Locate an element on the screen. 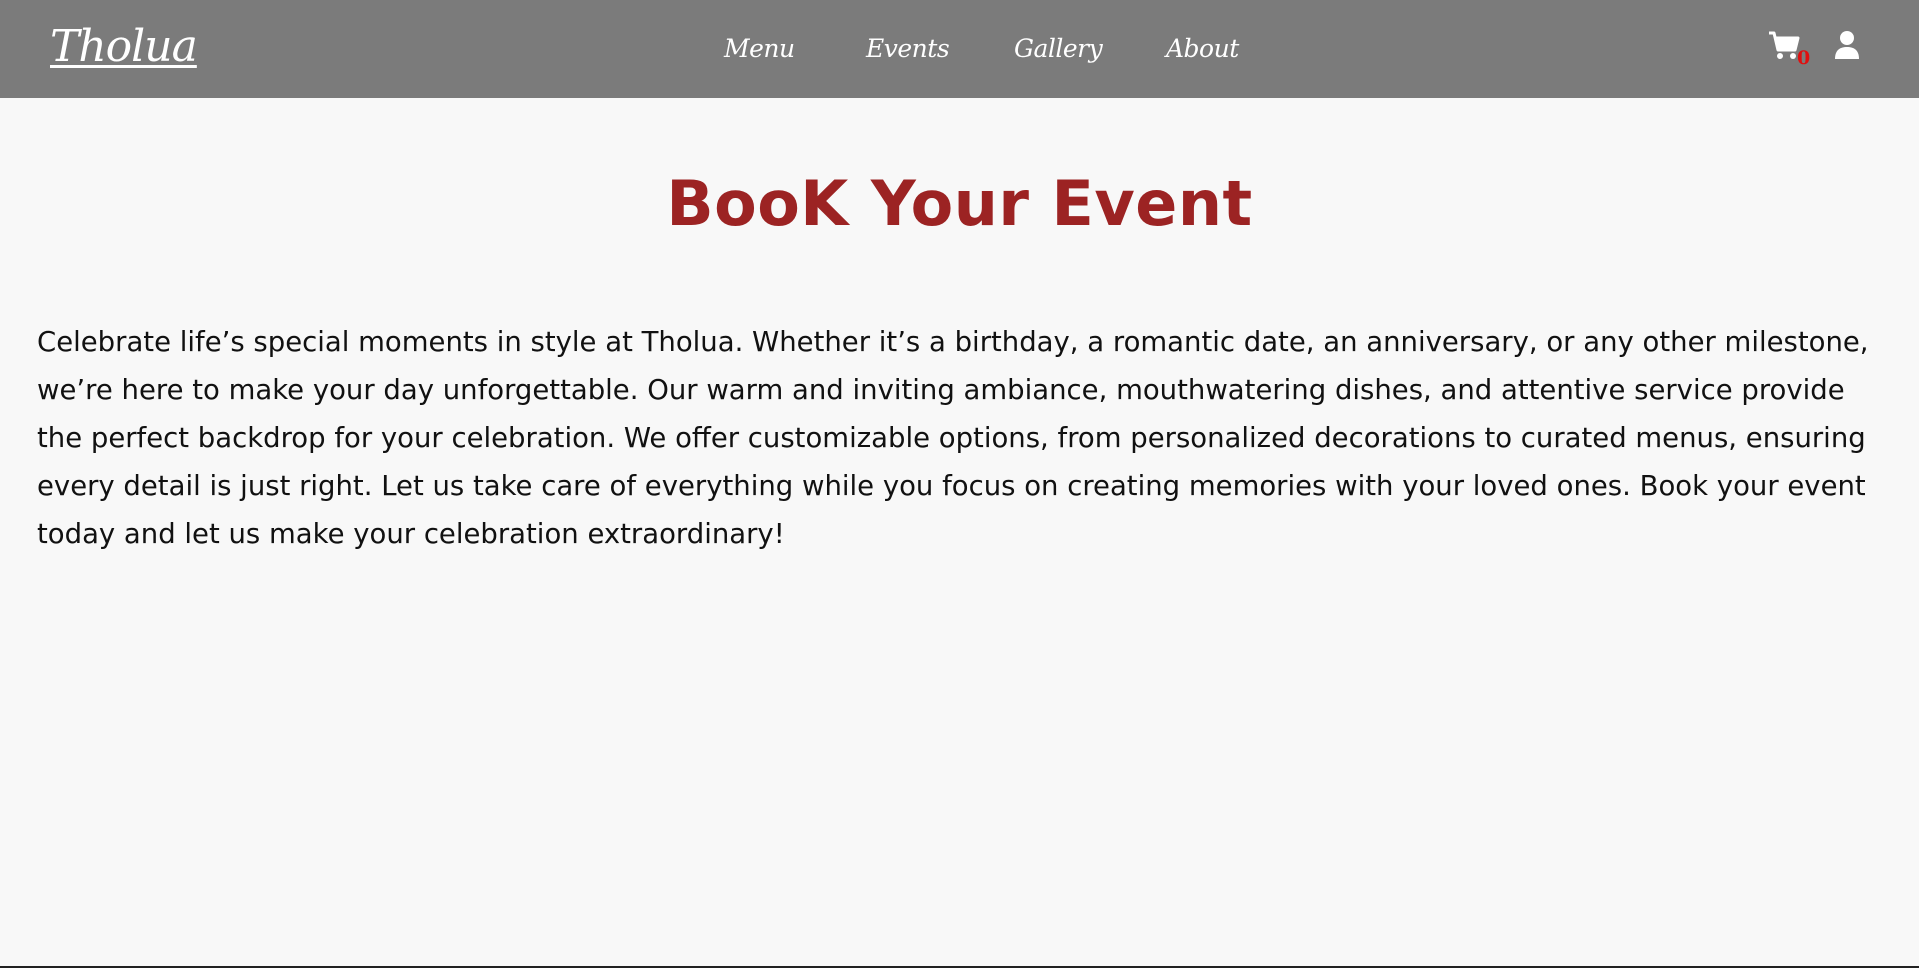 Image resolution: width=1919 pixels, height=968 pixels. page-title: BooK Your Event is located at coordinates (959, 203).